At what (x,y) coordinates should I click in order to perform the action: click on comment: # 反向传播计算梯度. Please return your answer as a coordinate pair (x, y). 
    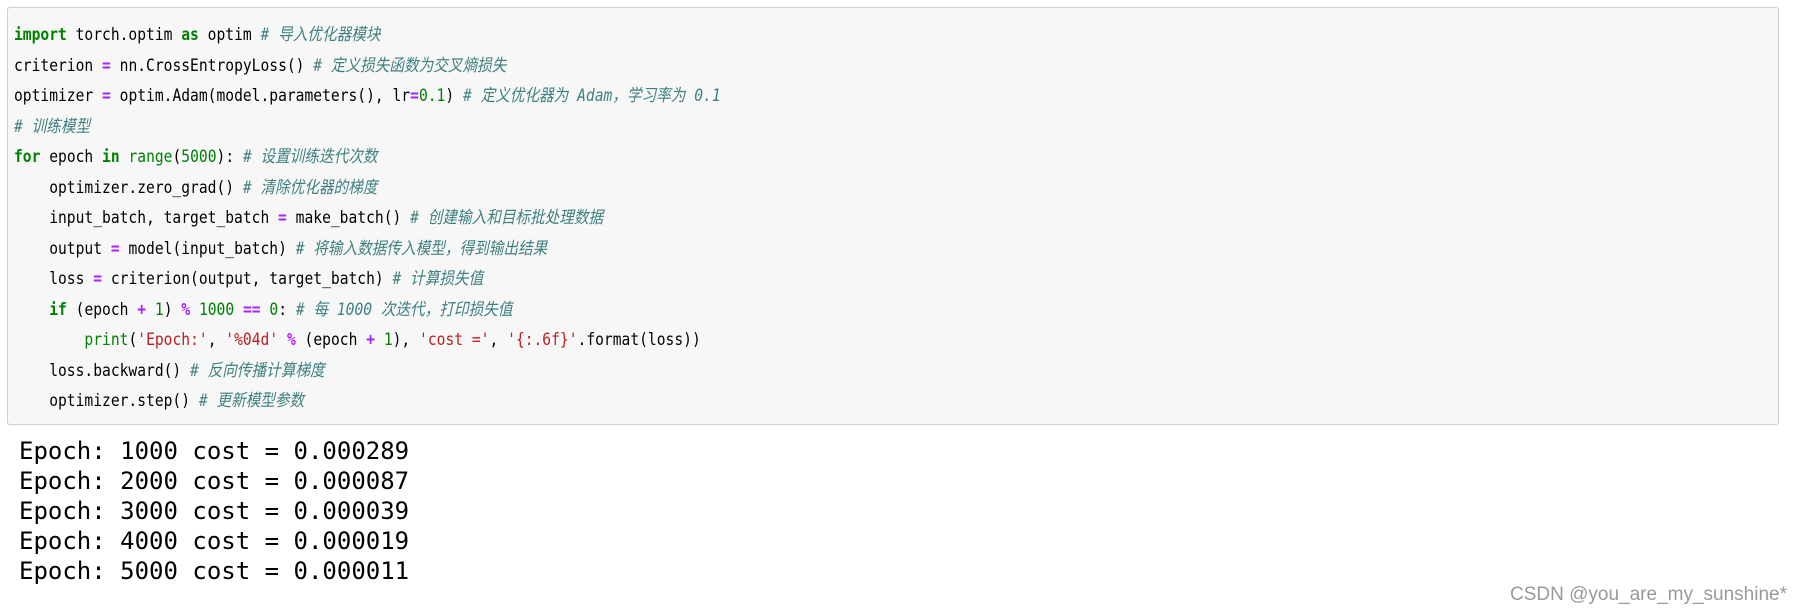
    Looking at the image, I should click on (257, 370).